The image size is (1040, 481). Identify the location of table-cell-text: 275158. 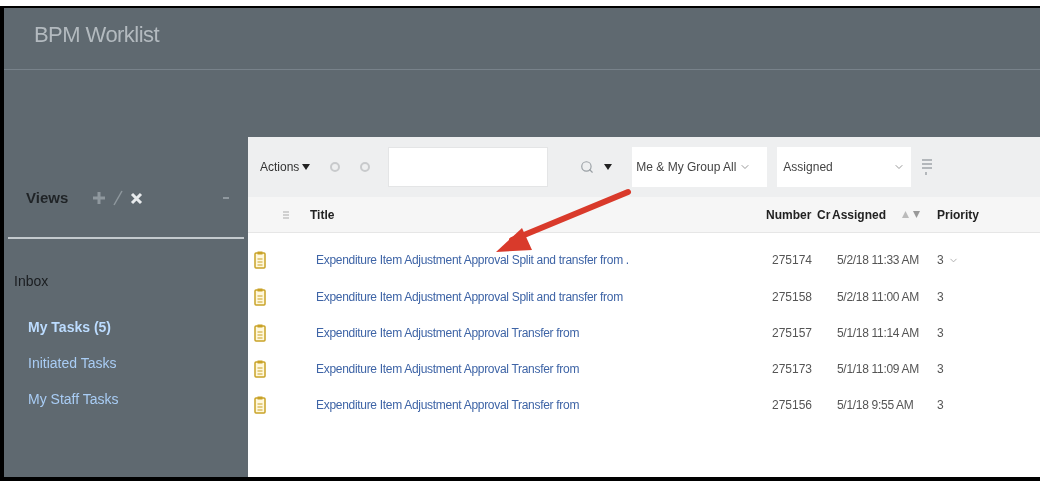
(793, 297).